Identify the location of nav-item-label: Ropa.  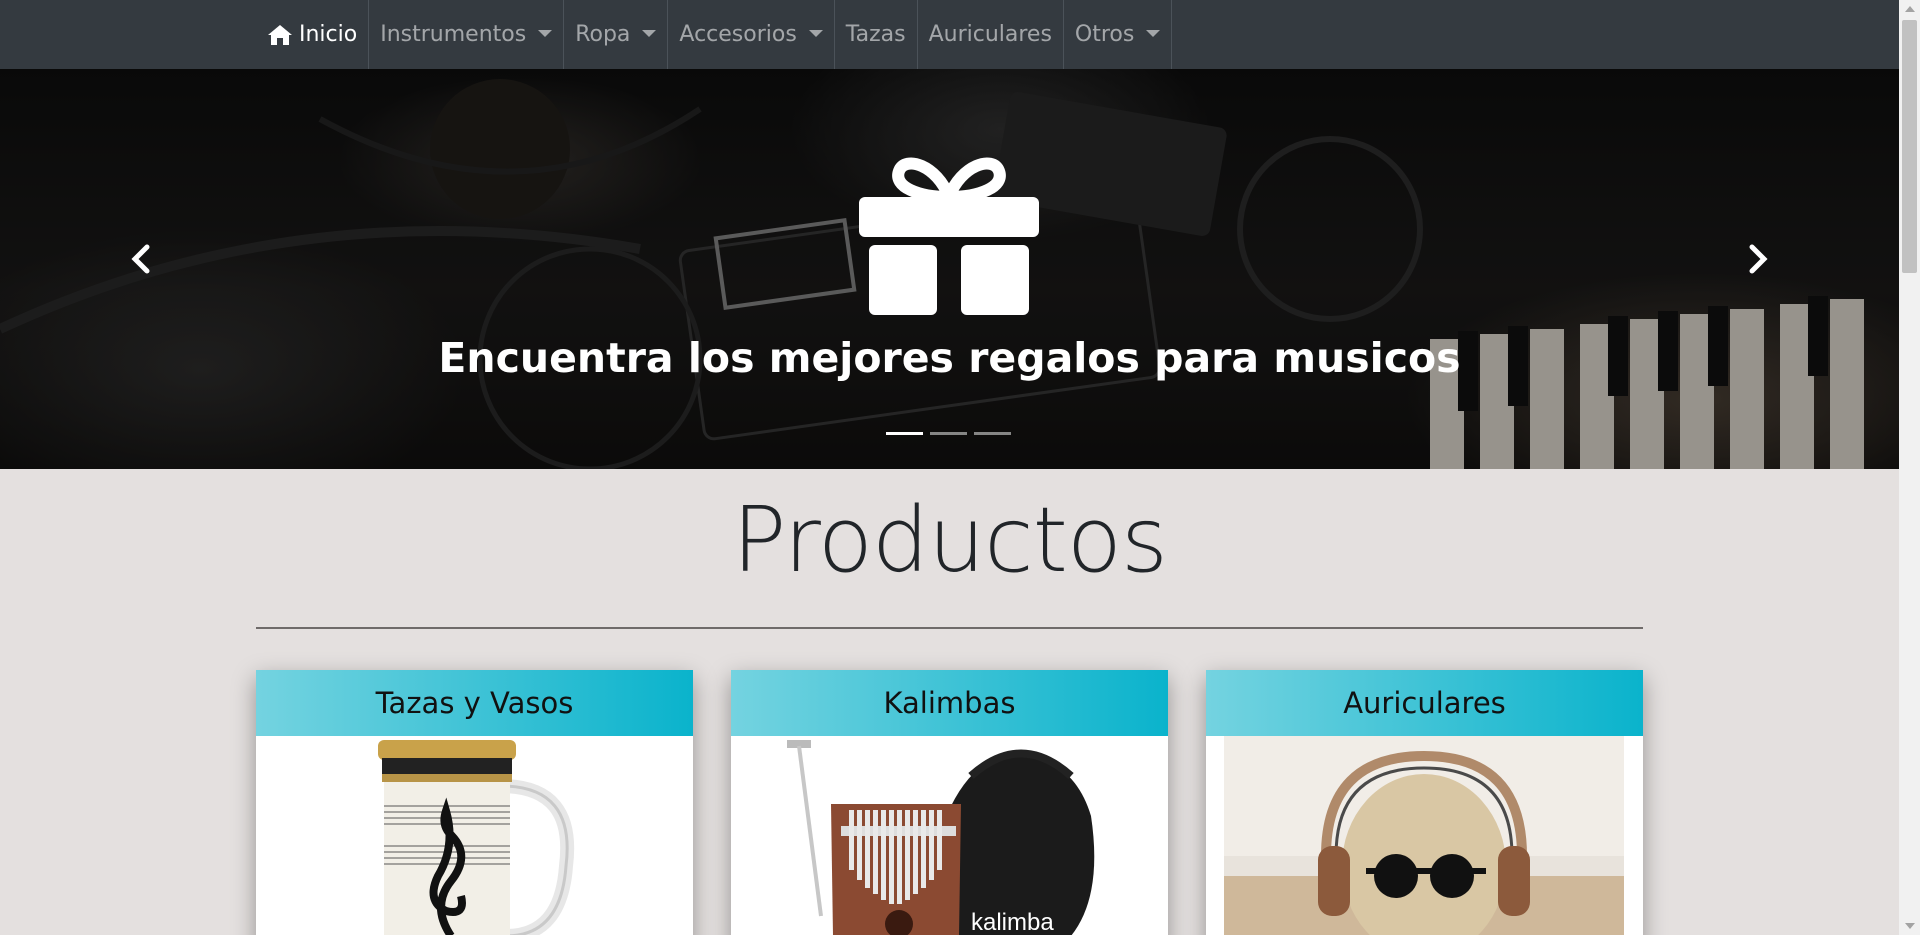
(603, 34).